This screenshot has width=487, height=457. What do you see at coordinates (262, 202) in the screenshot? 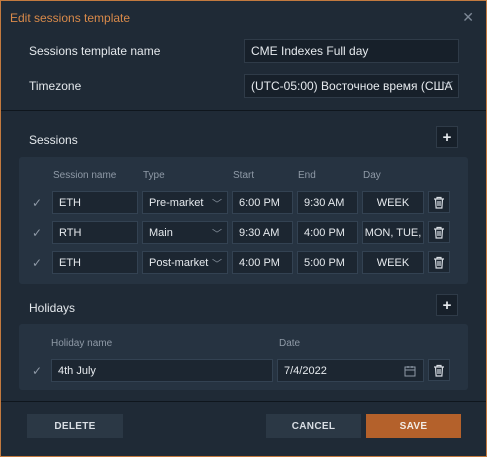
I see `session-start-input: 6:00 PM` at bounding box center [262, 202].